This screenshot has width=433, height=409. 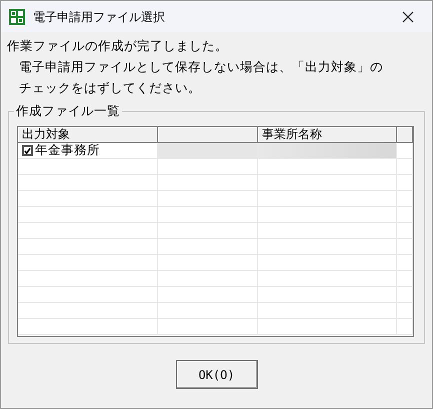 What do you see at coordinates (88, 134) in the screenshot?
I see `column-header: 出力対象` at bounding box center [88, 134].